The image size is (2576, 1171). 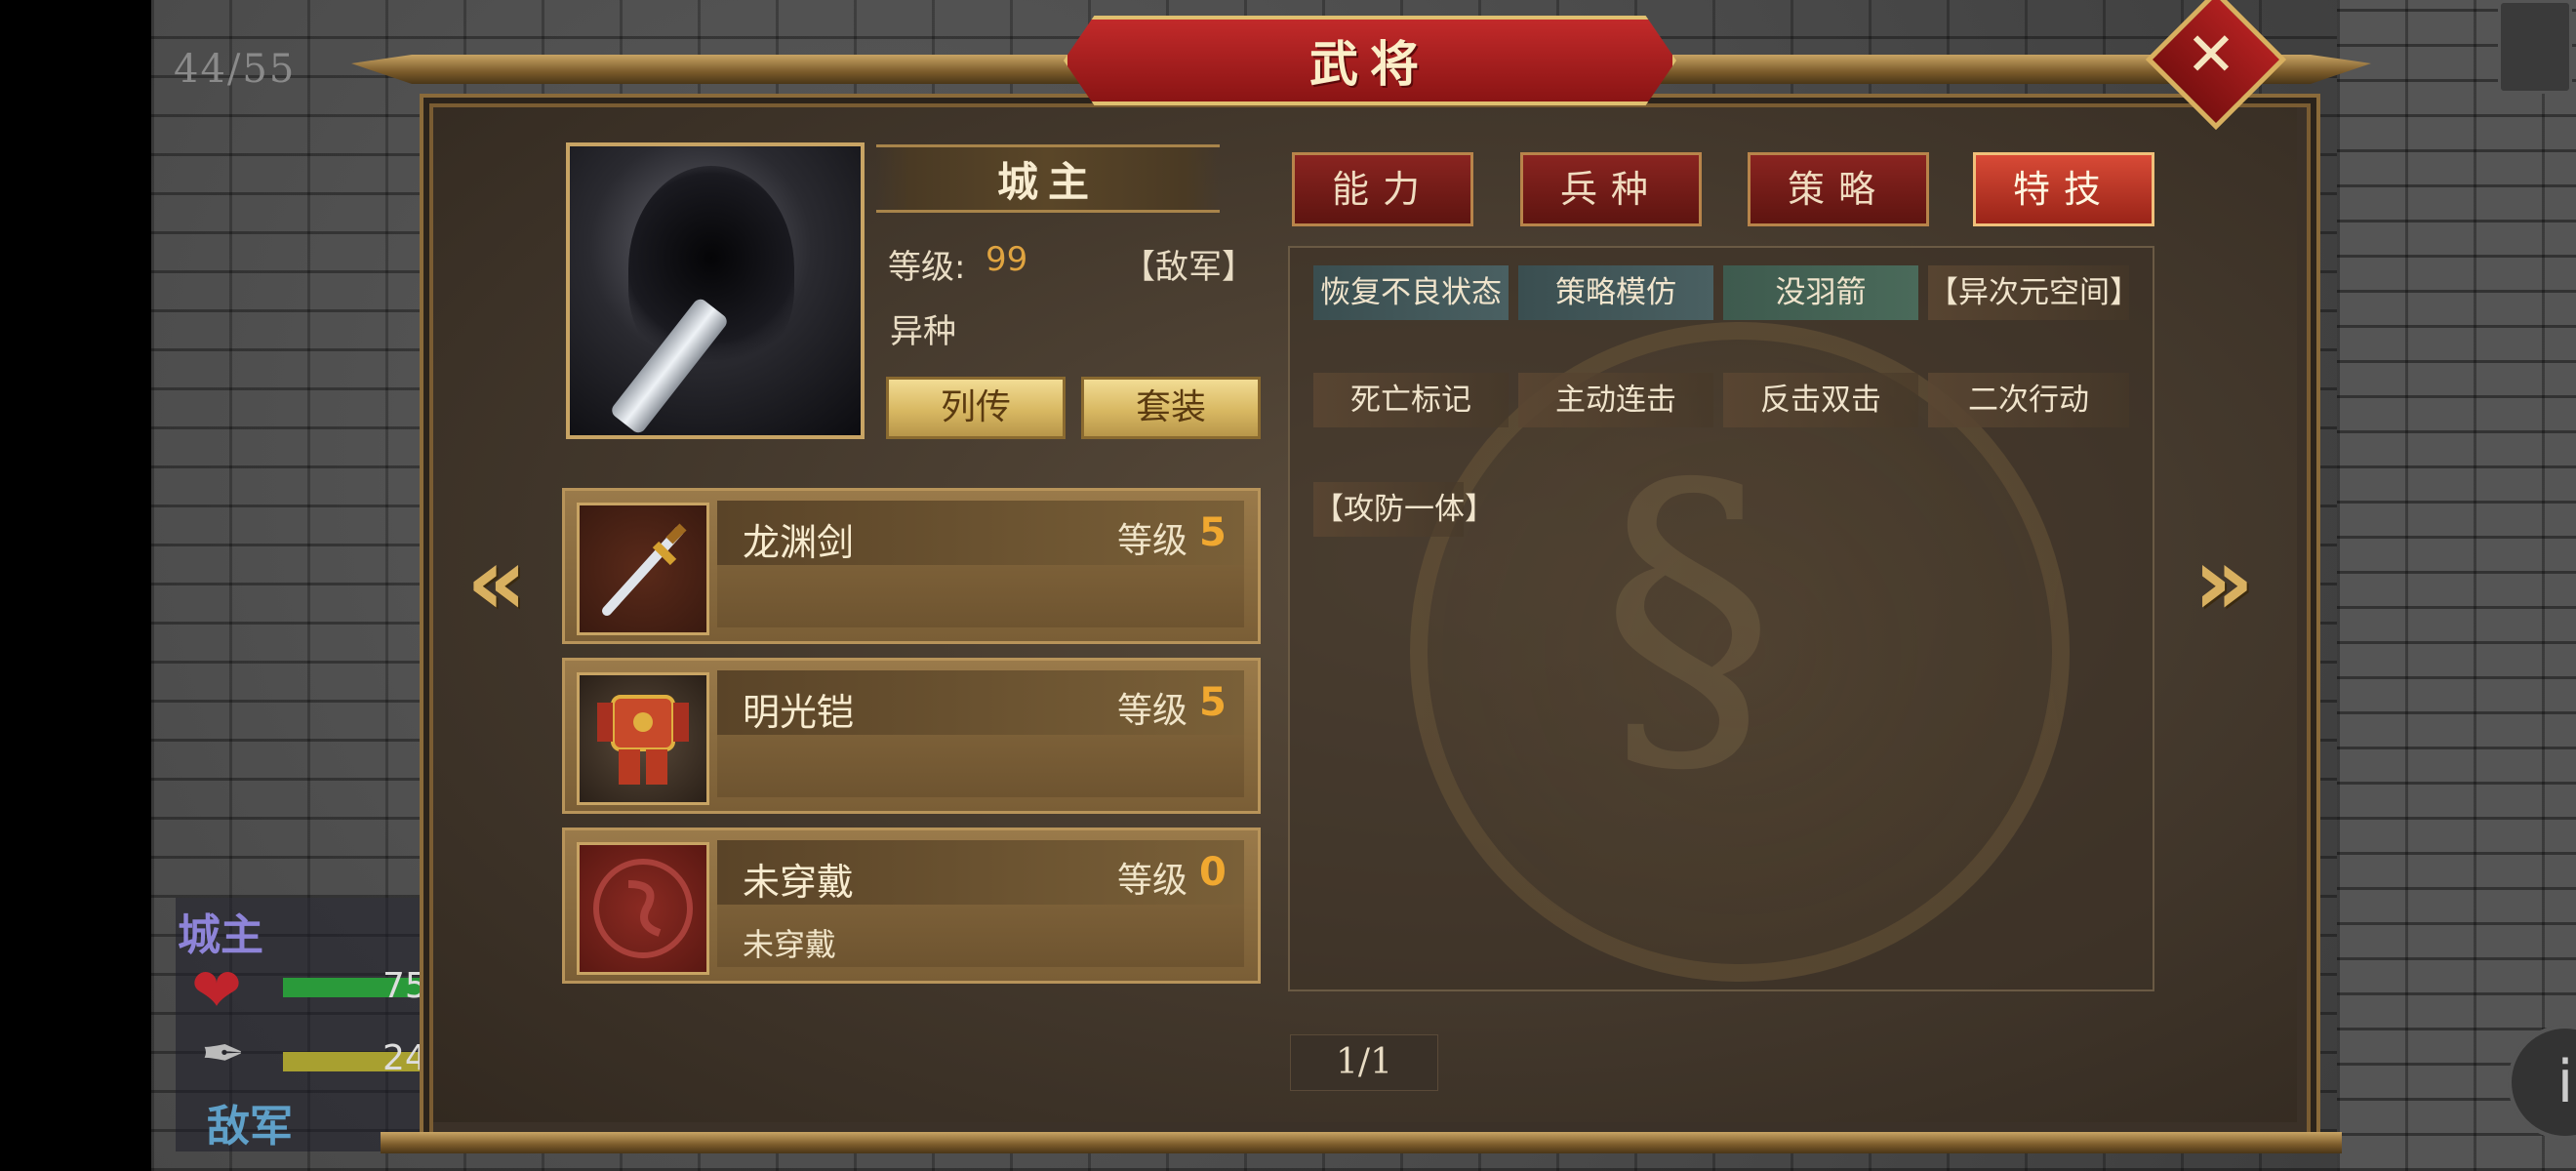 I want to click on skill-item: 主动连击, so click(x=1615, y=400).